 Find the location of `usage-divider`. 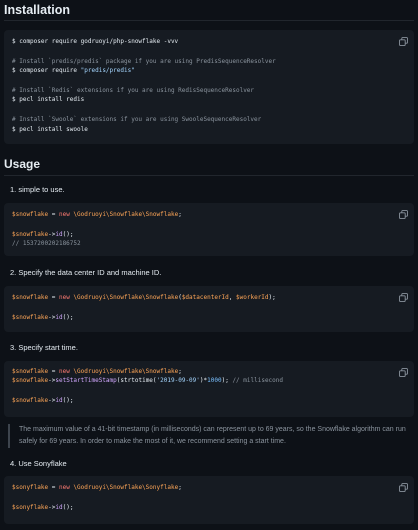

usage-divider is located at coordinates (209, 175).